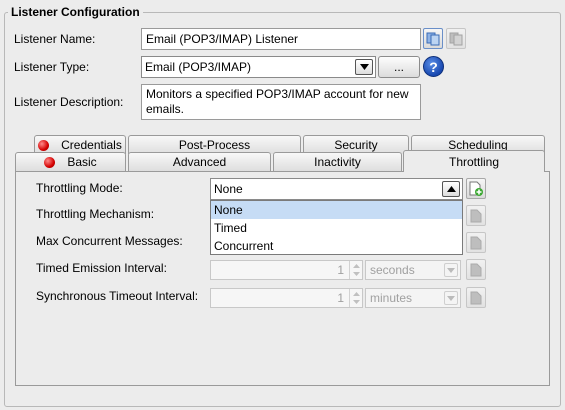 The height and width of the screenshot is (410, 565). Describe the element at coordinates (392, 270) in the screenshot. I see `timed-emission-unit: seconds` at that location.